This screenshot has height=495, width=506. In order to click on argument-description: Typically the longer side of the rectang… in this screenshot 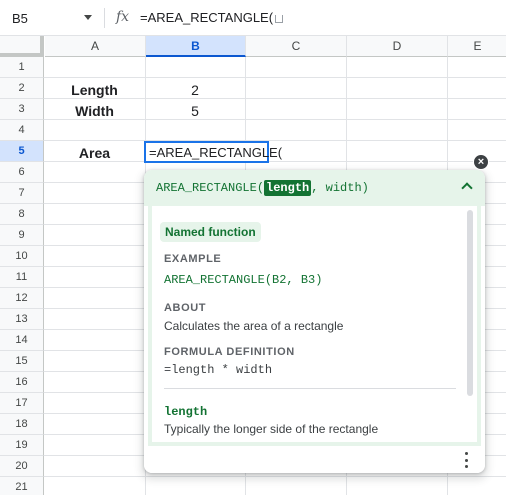, I will do `click(271, 429)`.